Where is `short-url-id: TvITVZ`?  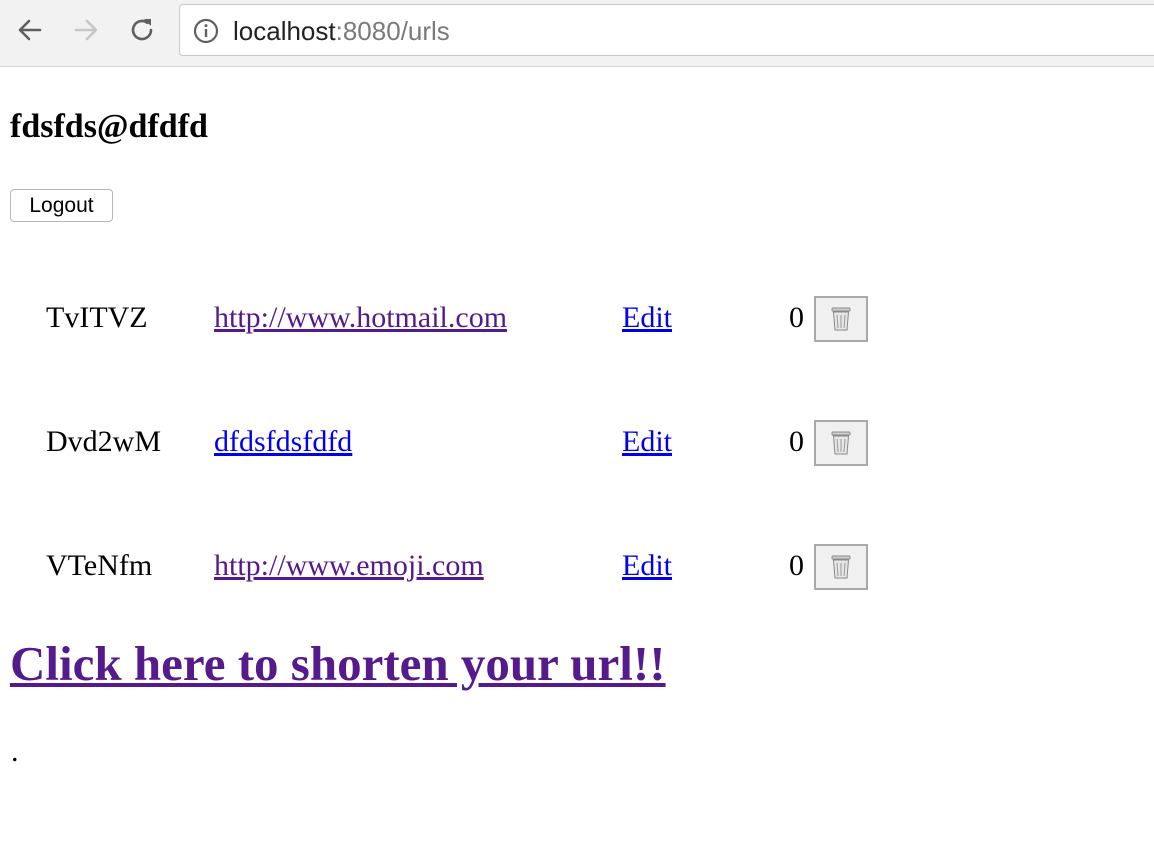 short-url-id: TvITVZ is located at coordinates (97, 317).